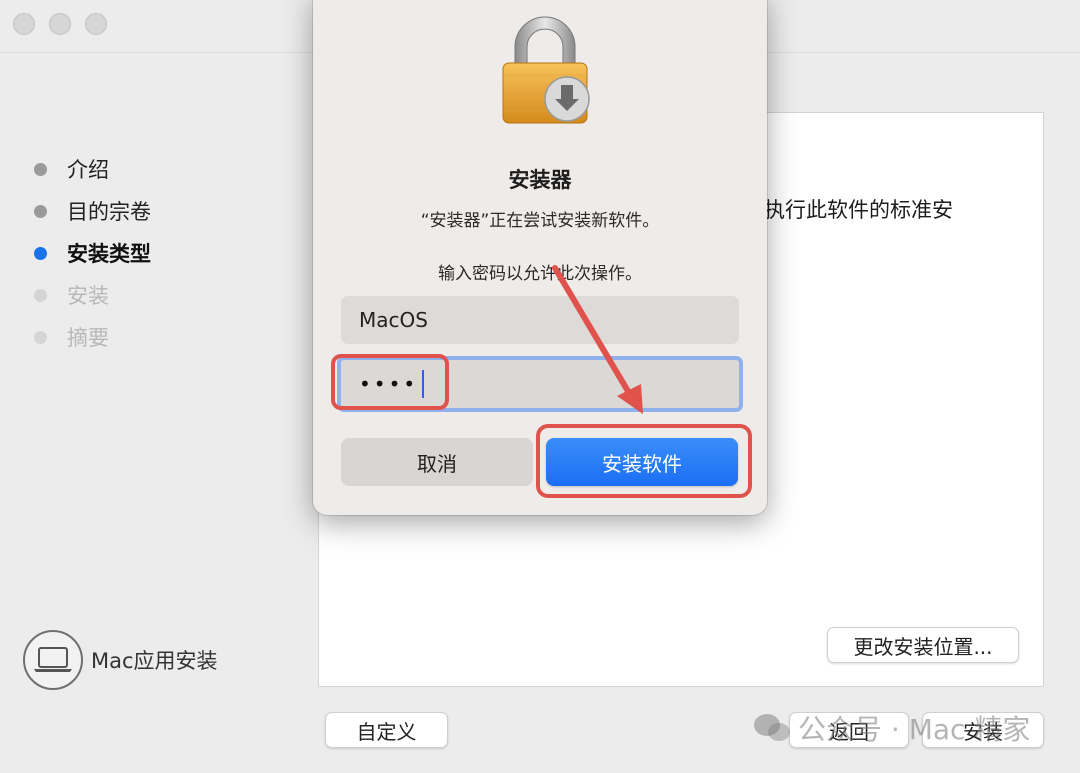 The width and height of the screenshot is (1080, 773). I want to click on step-list: 介绍 目的宗卷 安装类型 安装 摘要, so click(92, 253).